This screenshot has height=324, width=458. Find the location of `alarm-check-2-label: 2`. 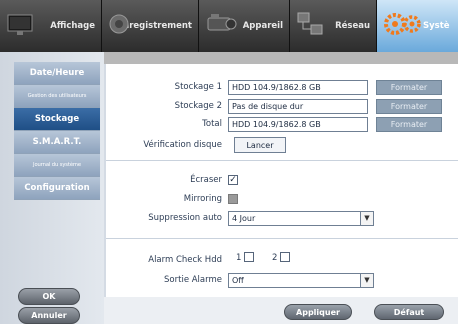

alarm-check-2-label: 2 is located at coordinates (275, 258).